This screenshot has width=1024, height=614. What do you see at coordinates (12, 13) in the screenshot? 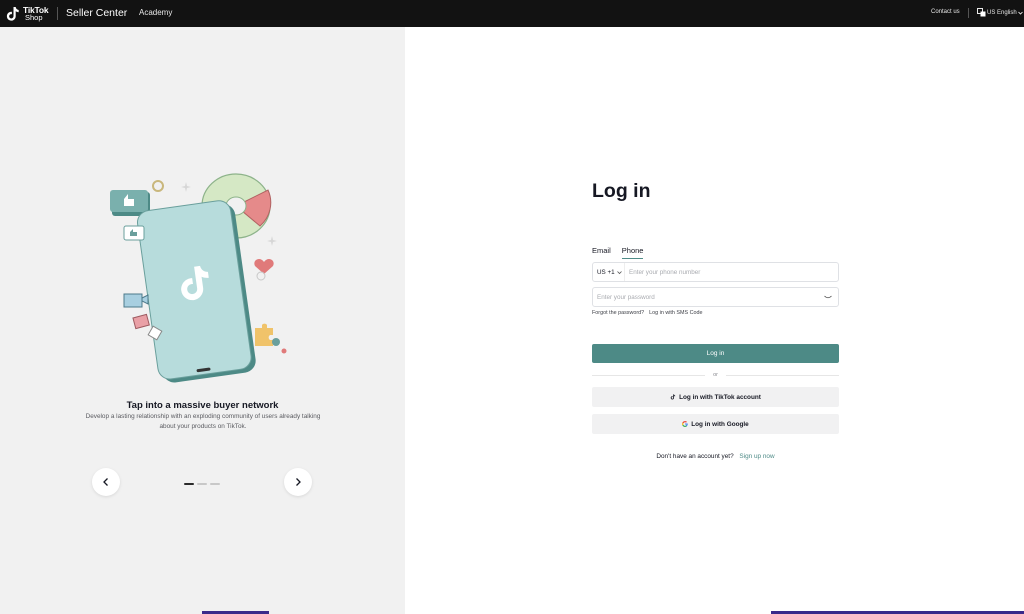
I see `tiktok-logo-icon` at bounding box center [12, 13].